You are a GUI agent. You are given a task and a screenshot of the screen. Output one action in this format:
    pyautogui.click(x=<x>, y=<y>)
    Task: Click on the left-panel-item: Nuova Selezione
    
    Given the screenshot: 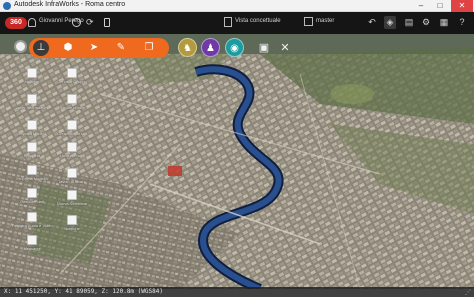 What is the action you would take?
    pyautogui.click(x=72, y=198)
    